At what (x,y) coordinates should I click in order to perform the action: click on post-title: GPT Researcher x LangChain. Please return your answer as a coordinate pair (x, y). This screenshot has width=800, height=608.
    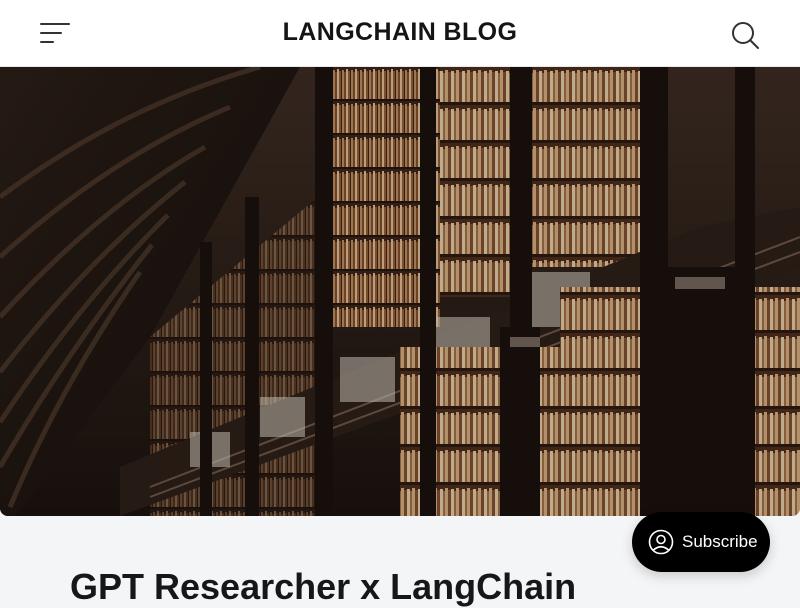
    Looking at the image, I should click on (323, 587).